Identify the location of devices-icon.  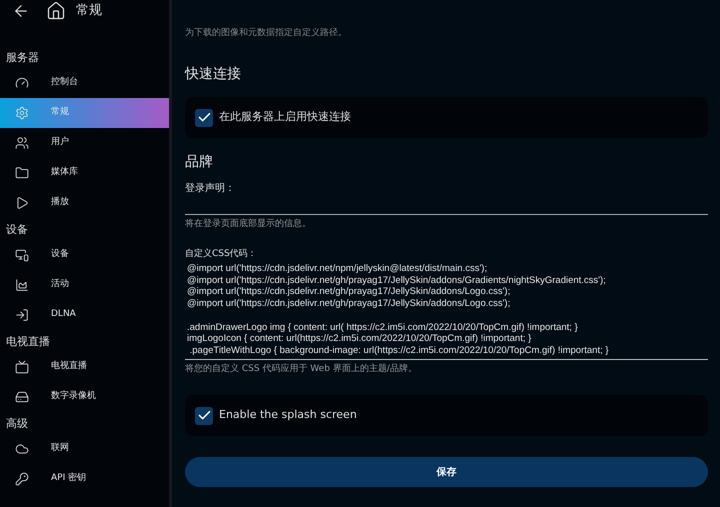
(22, 255).